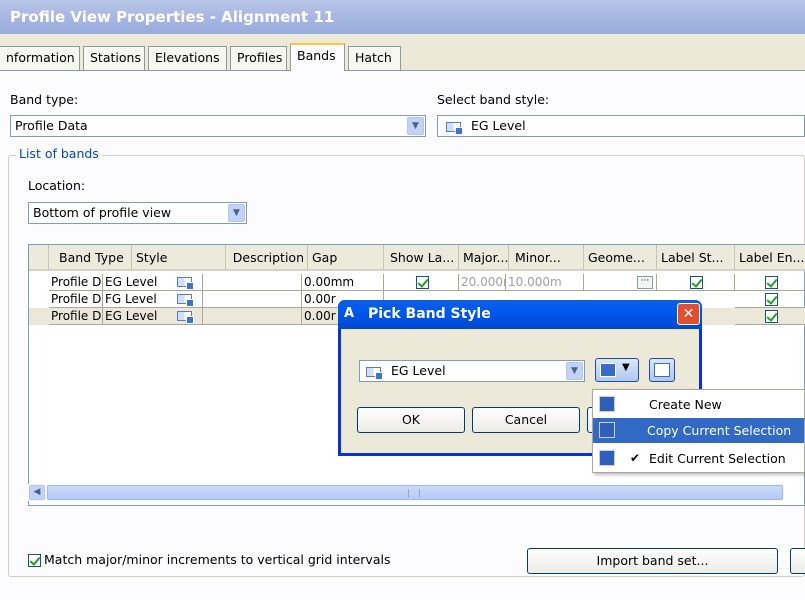 The height and width of the screenshot is (600, 805). Describe the element at coordinates (498, 125) in the screenshot. I see `band-style-value: EG Level` at that location.